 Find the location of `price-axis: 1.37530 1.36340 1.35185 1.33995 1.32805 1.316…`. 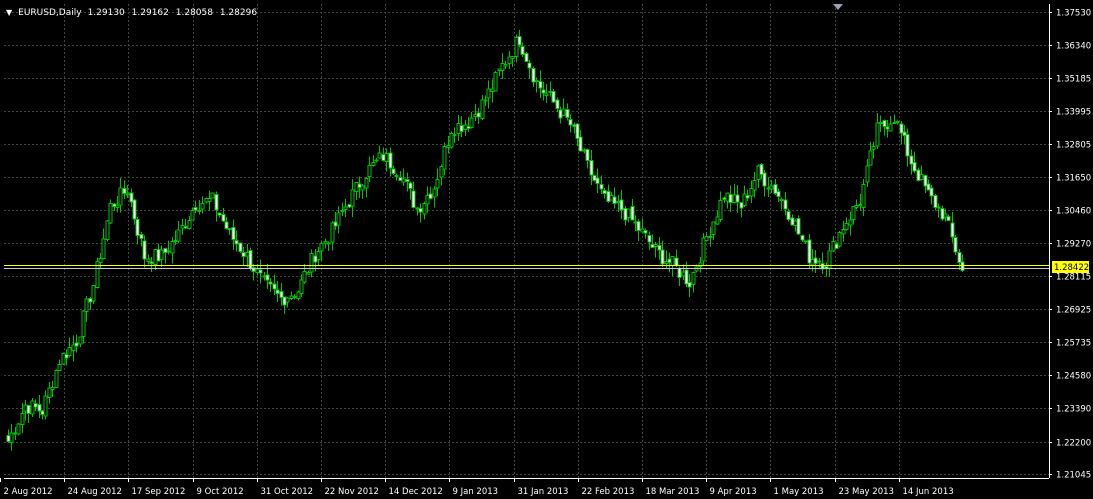

price-axis: 1.37530 1.36340 1.35185 1.33995 1.32805 1.316… is located at coordinates (1070, 245).